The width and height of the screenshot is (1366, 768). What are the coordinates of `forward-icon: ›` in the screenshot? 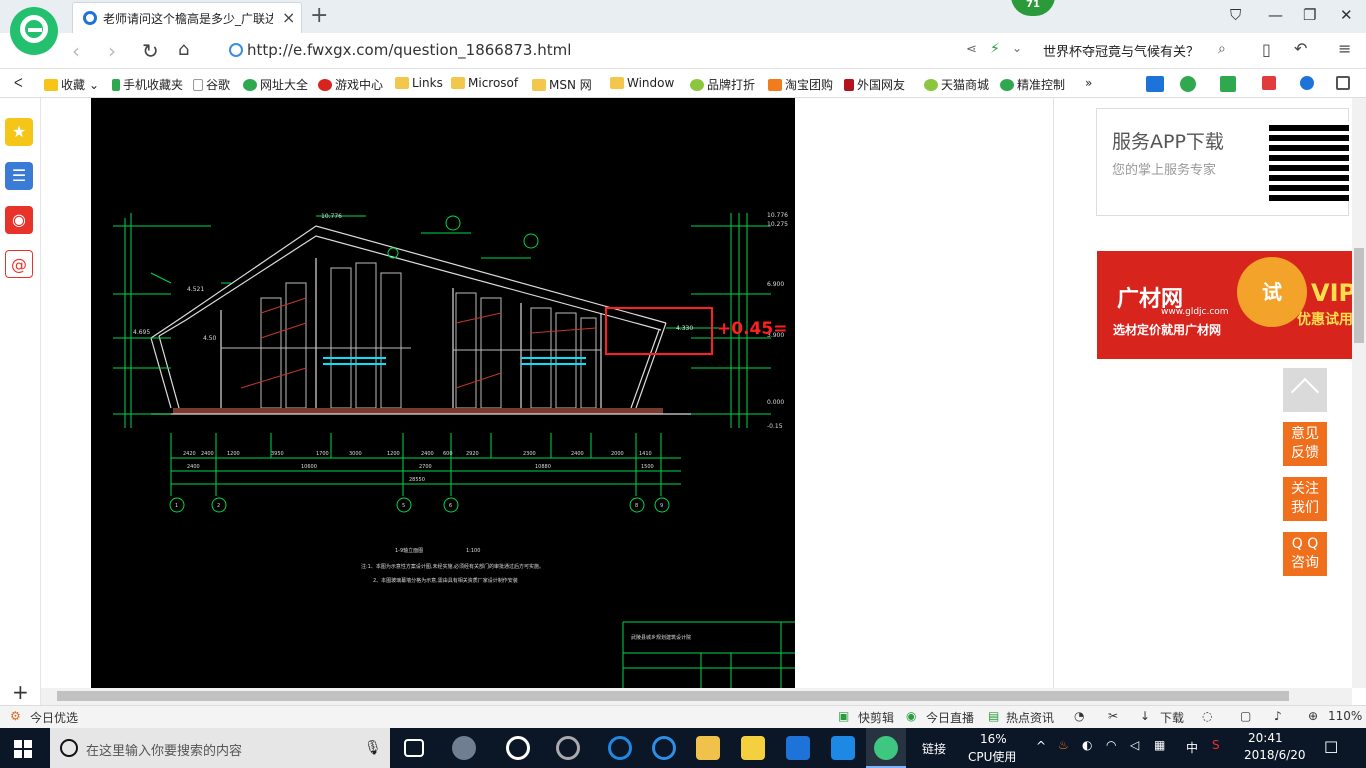 It's located at (112, 51).